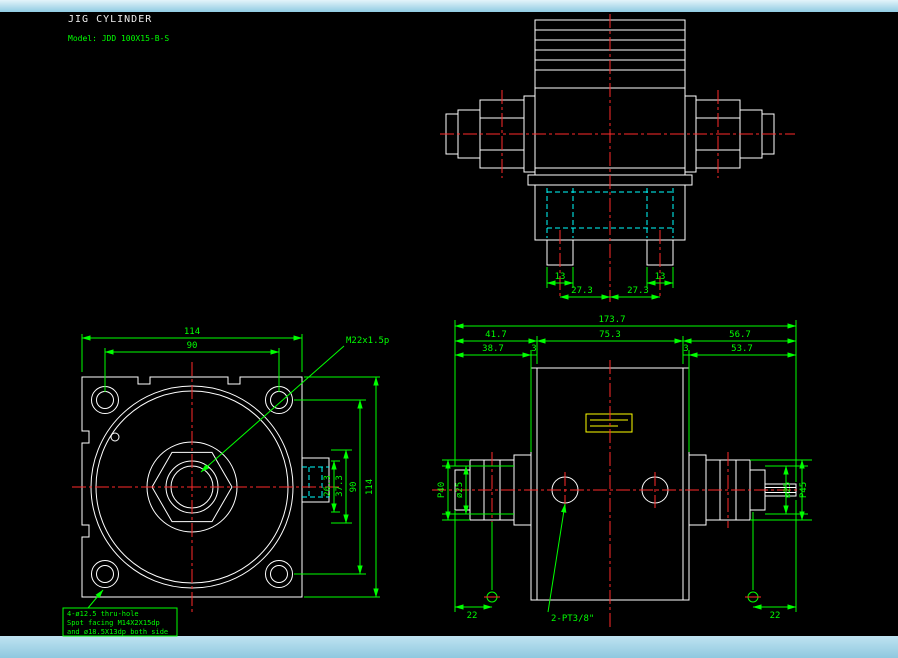  I want to click on note-line-1: 4-ø12.5 thru-hole, so click(103, 614).